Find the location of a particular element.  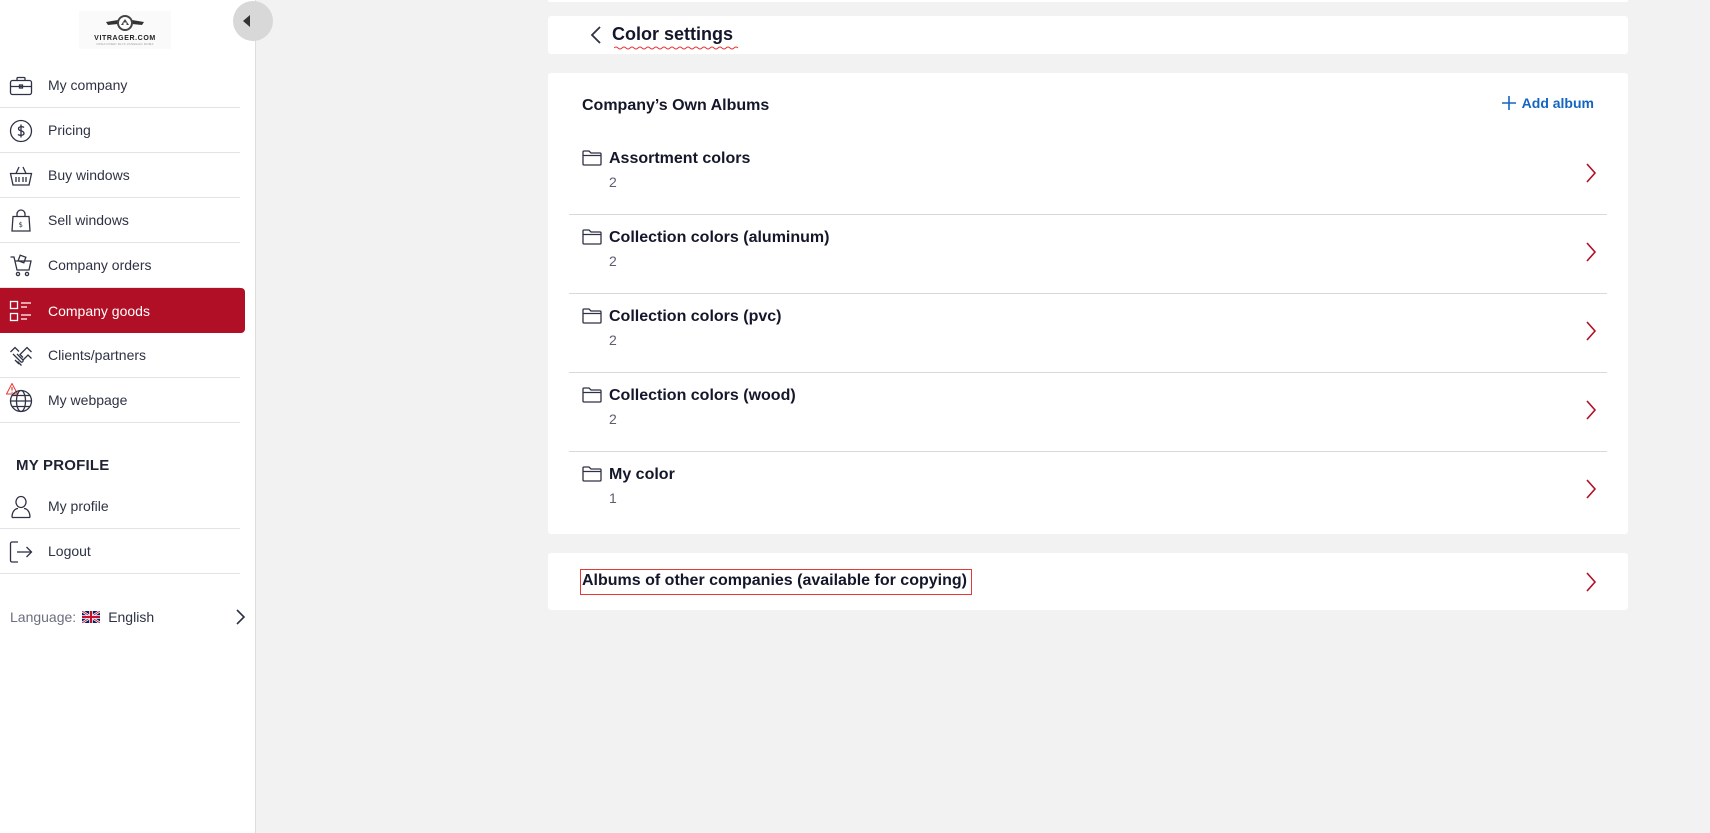

basket-icon is located at coordinates (21, 176).